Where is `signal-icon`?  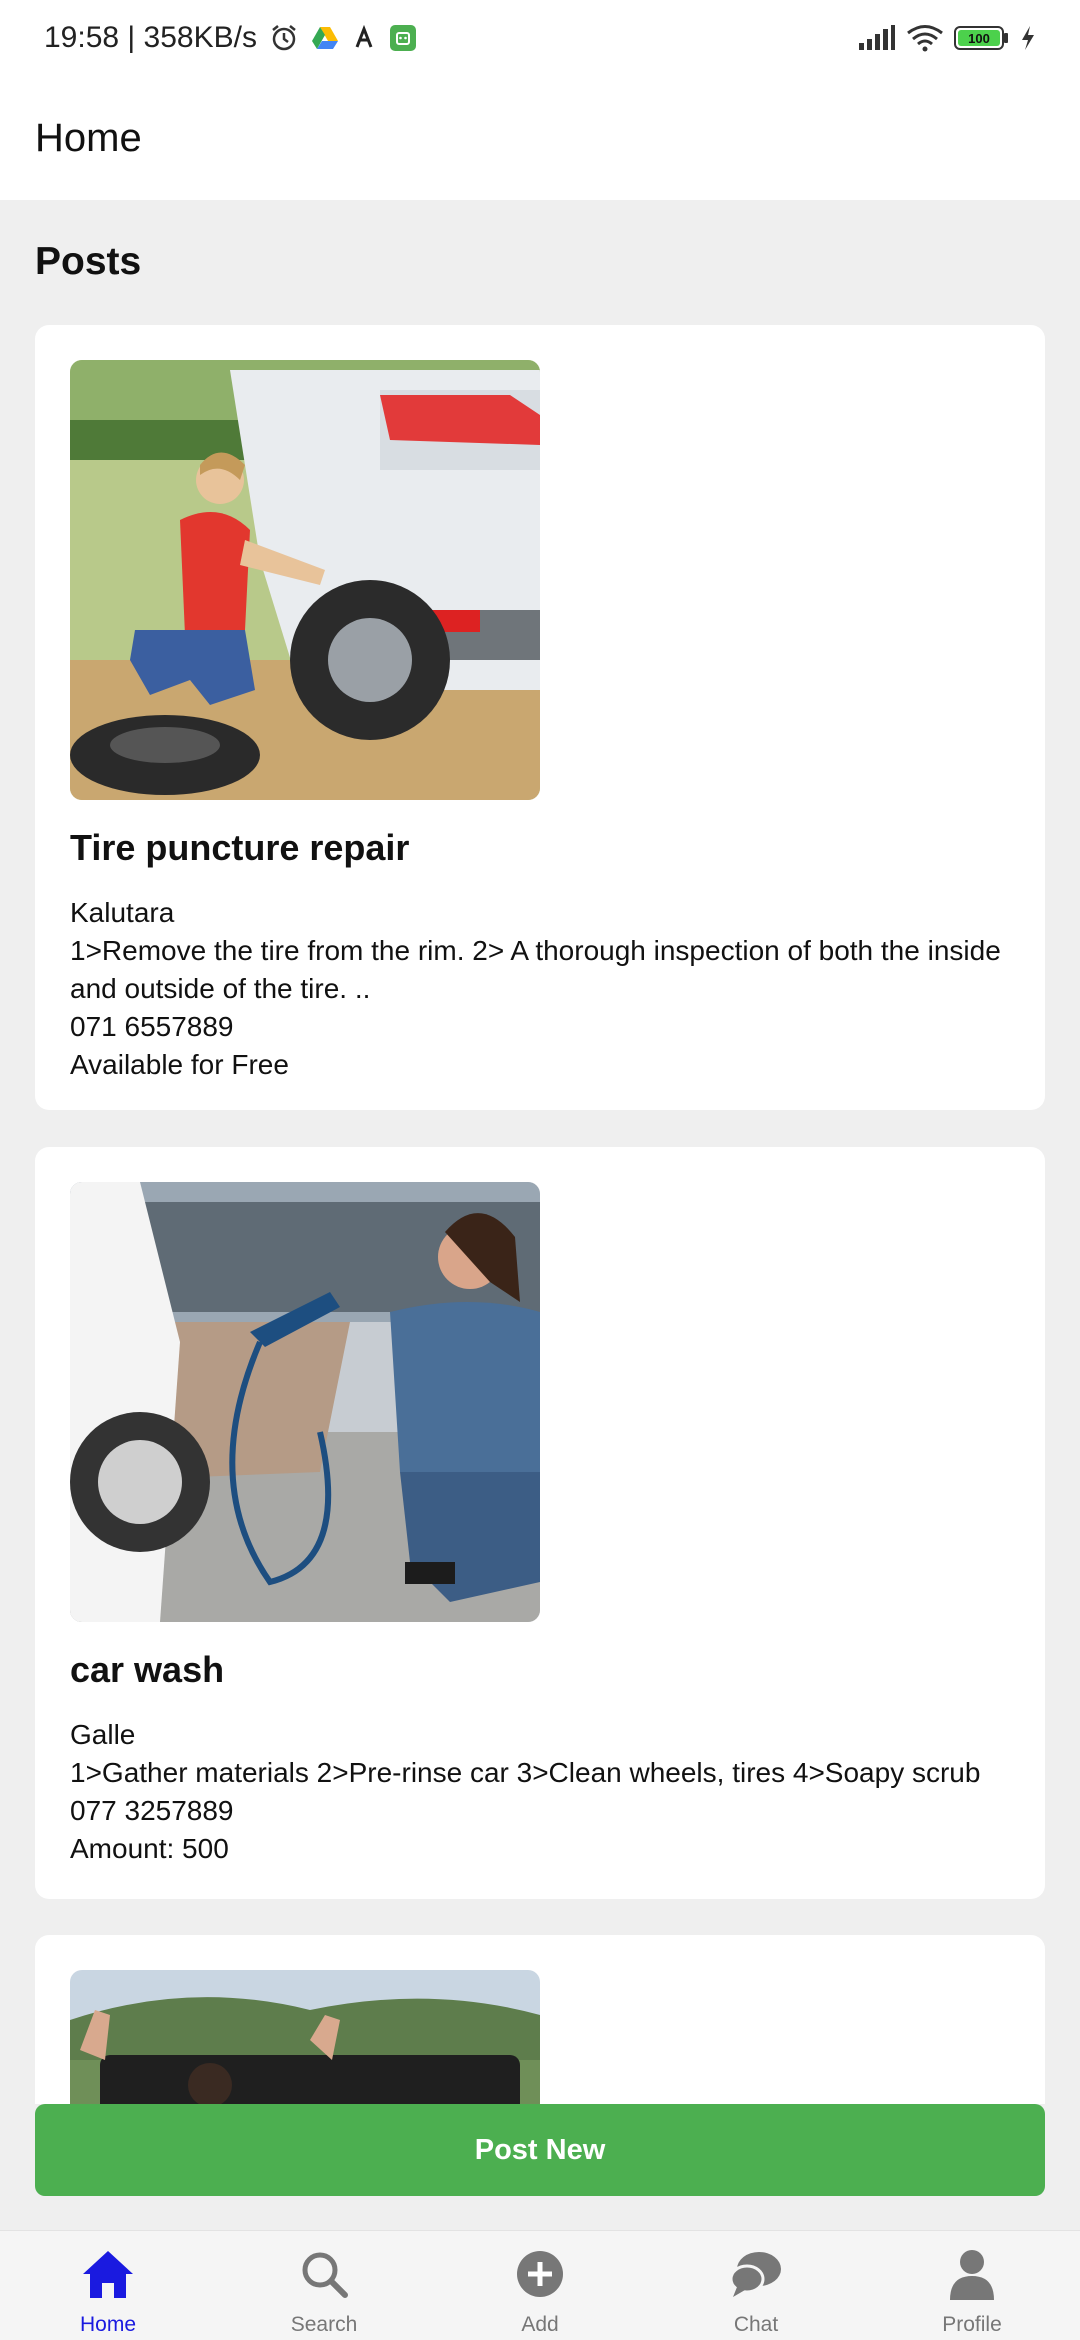
signal-icon is located at coordinates (877, 38).